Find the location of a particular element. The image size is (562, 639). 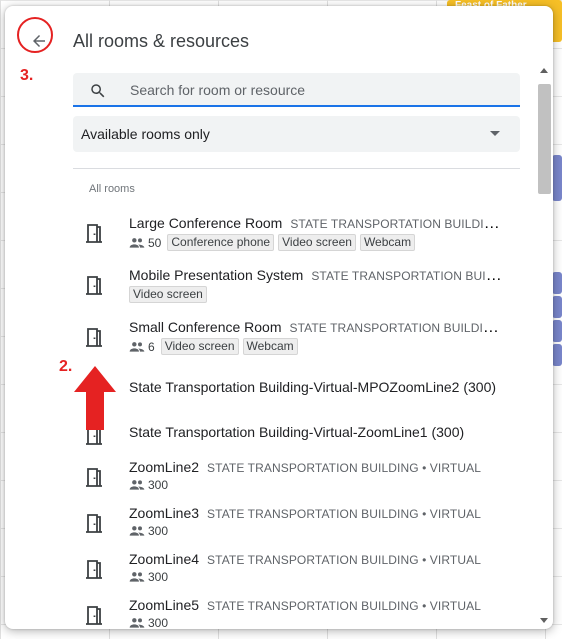

room-name: Mobile Presentation System is located at coordinates (216, 275).